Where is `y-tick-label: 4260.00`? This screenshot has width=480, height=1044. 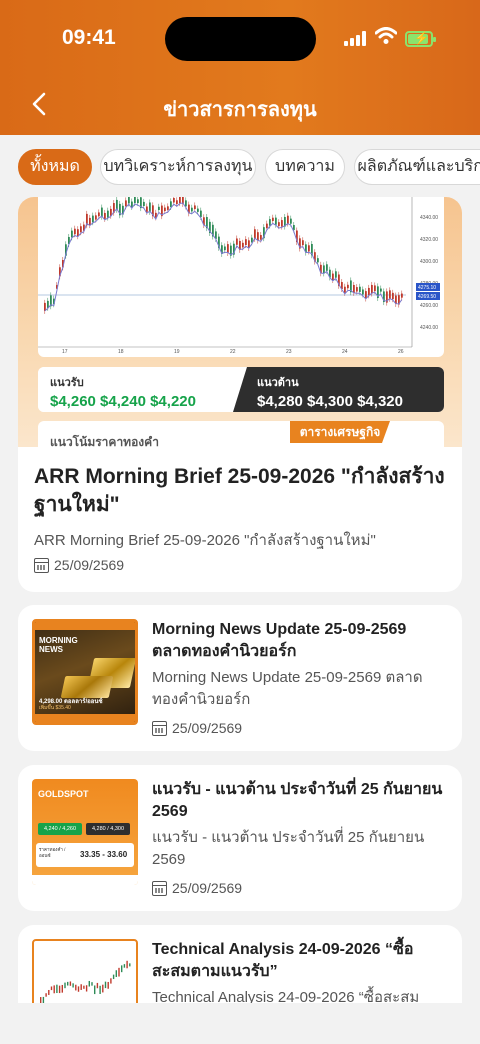
y-tick-label: 4260.00 is located at coordinates (429, 306).